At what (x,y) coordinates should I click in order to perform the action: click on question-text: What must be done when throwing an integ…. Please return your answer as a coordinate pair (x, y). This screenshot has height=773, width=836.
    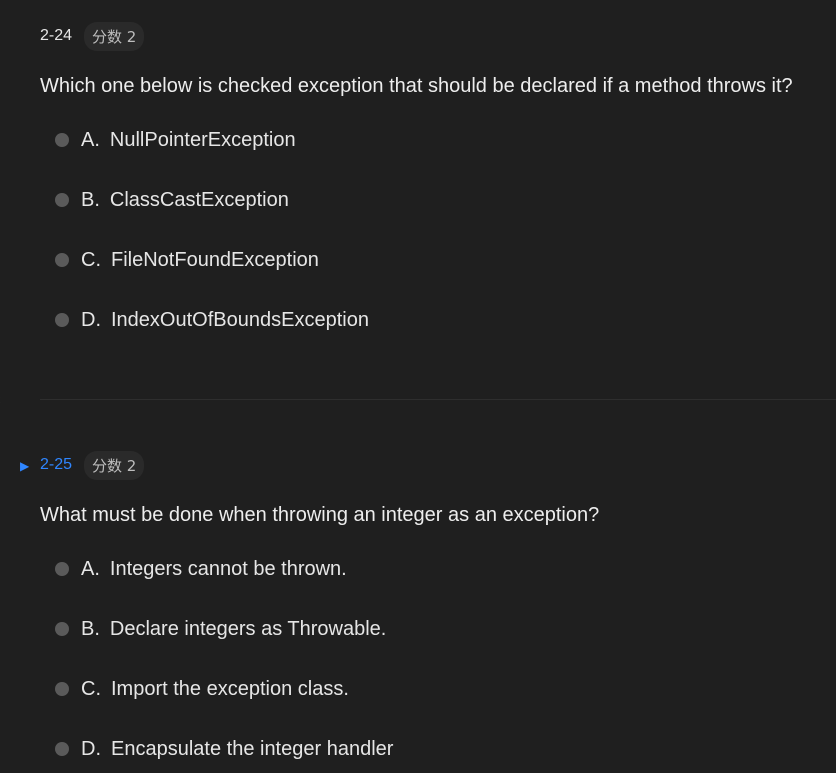
    Looking at the image, I should click on (320, 515).